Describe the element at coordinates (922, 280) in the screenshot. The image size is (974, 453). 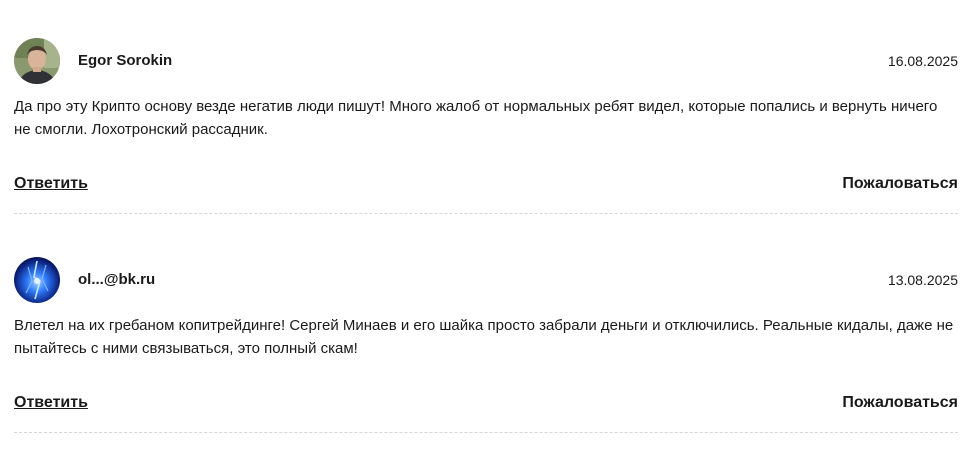
I see `comment-date: 13.08.2025` at that location.